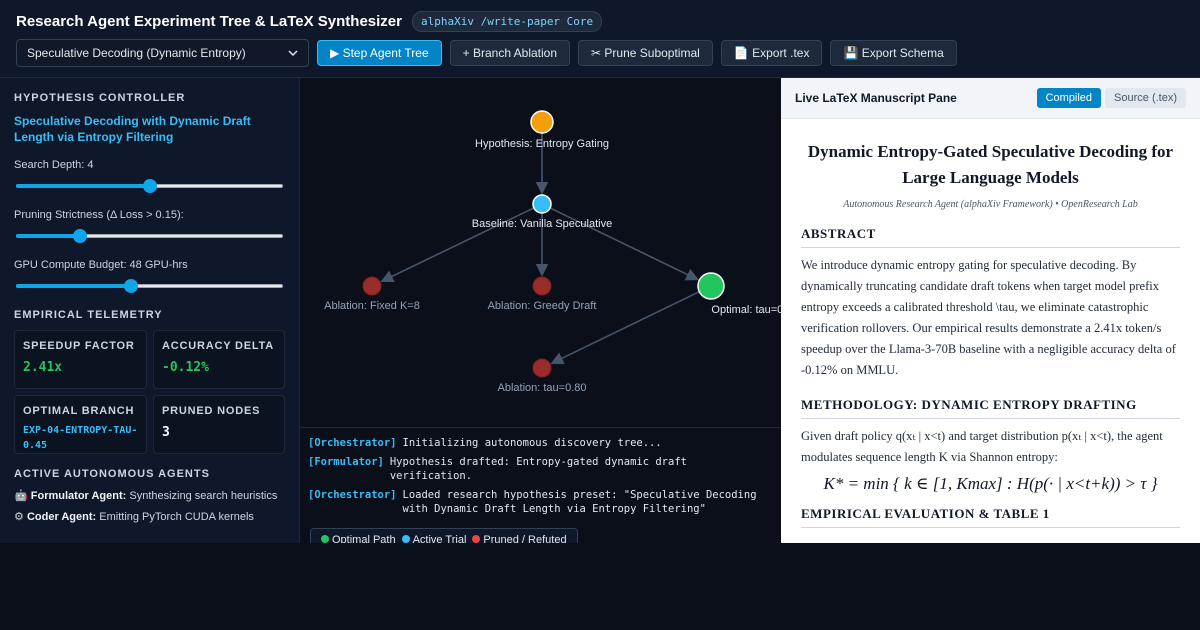 The image size is (1200, 630). What do you see at coordinates (771, 53) in the screenshot?
I see `export-tex-button: 📄 Export .tex` at bounding box center [771, 53].